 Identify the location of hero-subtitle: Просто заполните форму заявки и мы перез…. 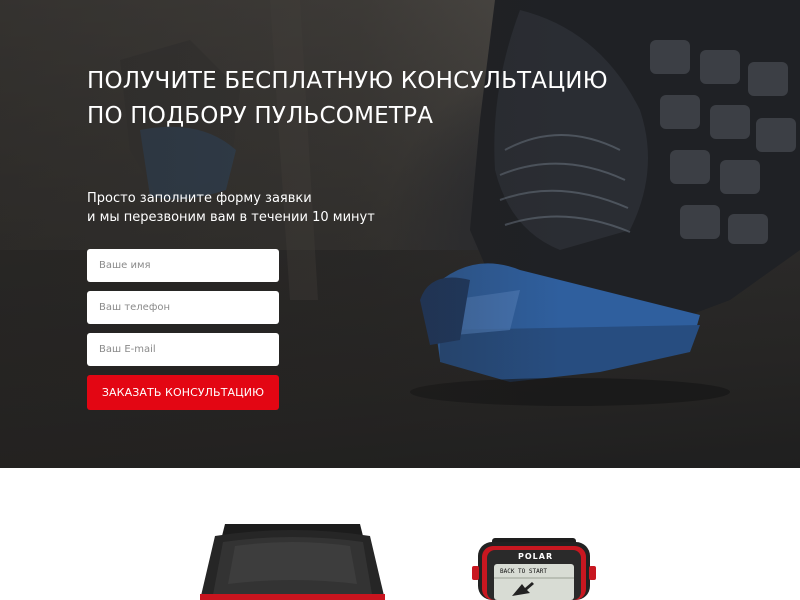
(267, 208).